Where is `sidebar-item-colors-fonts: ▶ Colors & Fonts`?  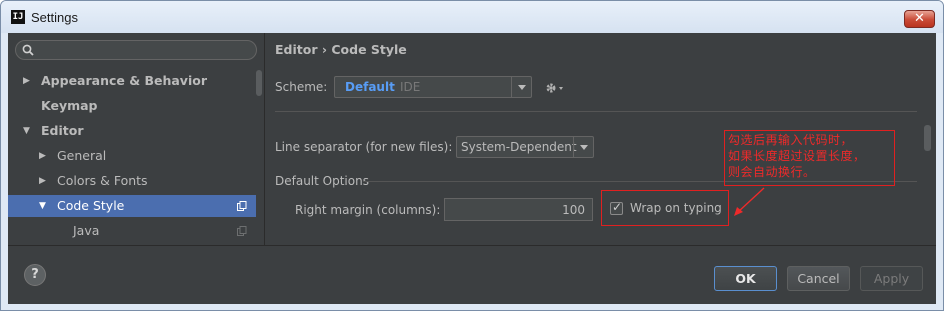 sidebar-item-colors-fonts: ▶ Colors & Fonts is located at coordinates (132, 181).